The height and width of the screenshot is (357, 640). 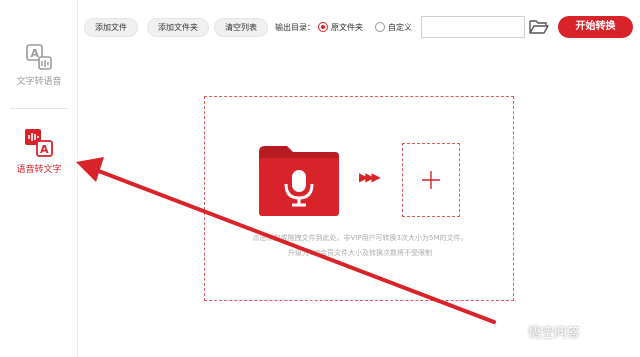 I want to click on text-to-speech-icon: A, so click(x=39, y=57).